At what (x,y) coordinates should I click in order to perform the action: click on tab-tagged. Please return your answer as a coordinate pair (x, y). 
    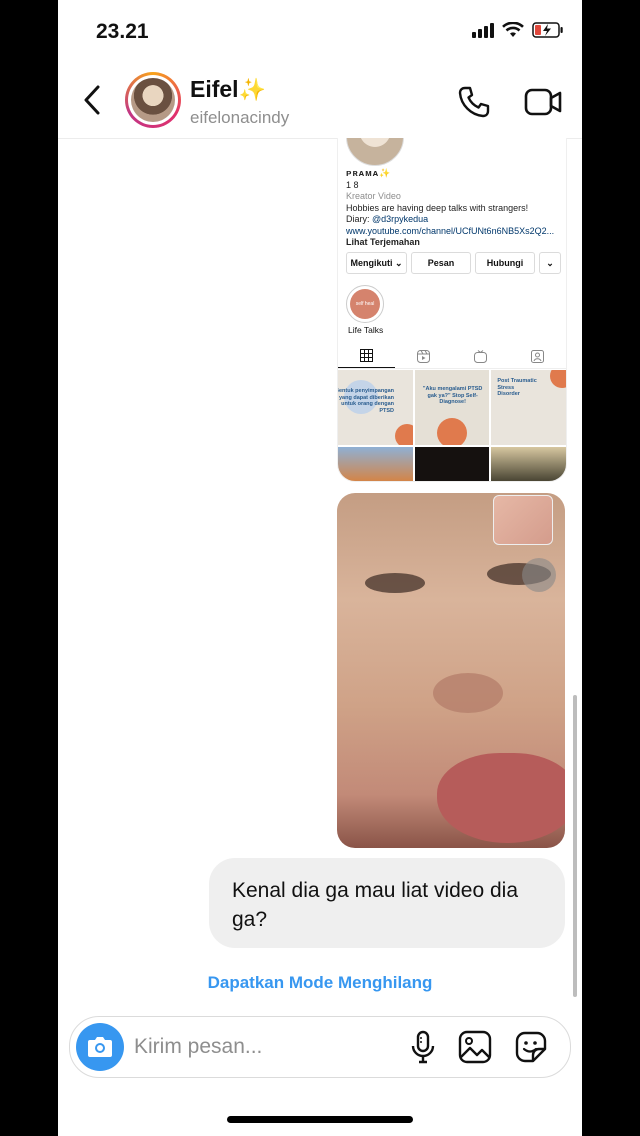
    Looking at the image, I should click on (537, 356).